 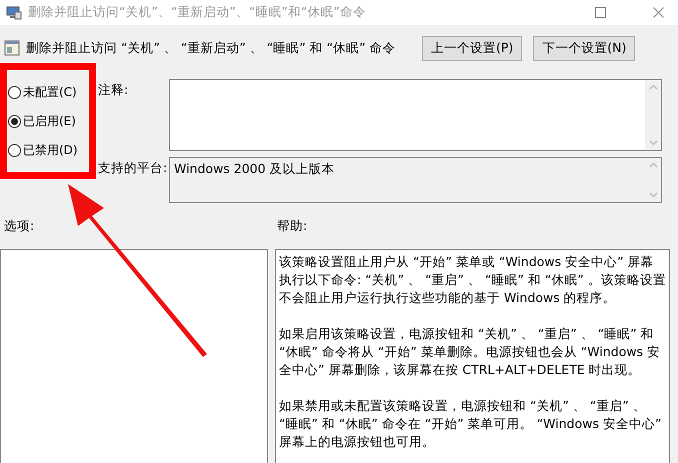 I want to click on options-label: 选项:, so click(x=19, y=226).